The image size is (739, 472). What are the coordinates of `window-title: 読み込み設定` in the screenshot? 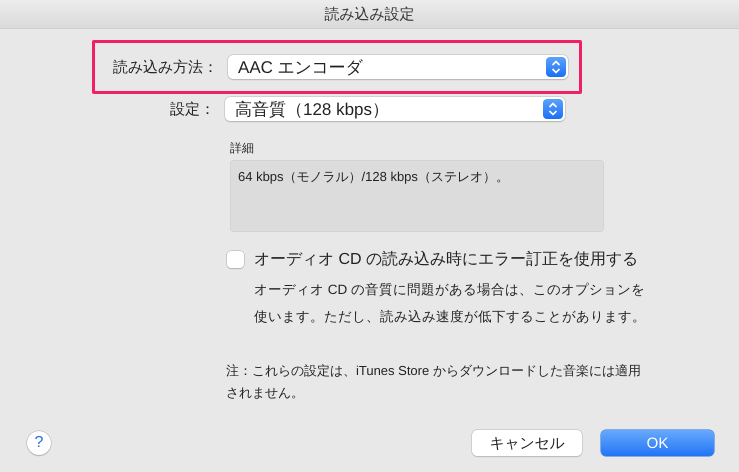 It's located at (369, 14).